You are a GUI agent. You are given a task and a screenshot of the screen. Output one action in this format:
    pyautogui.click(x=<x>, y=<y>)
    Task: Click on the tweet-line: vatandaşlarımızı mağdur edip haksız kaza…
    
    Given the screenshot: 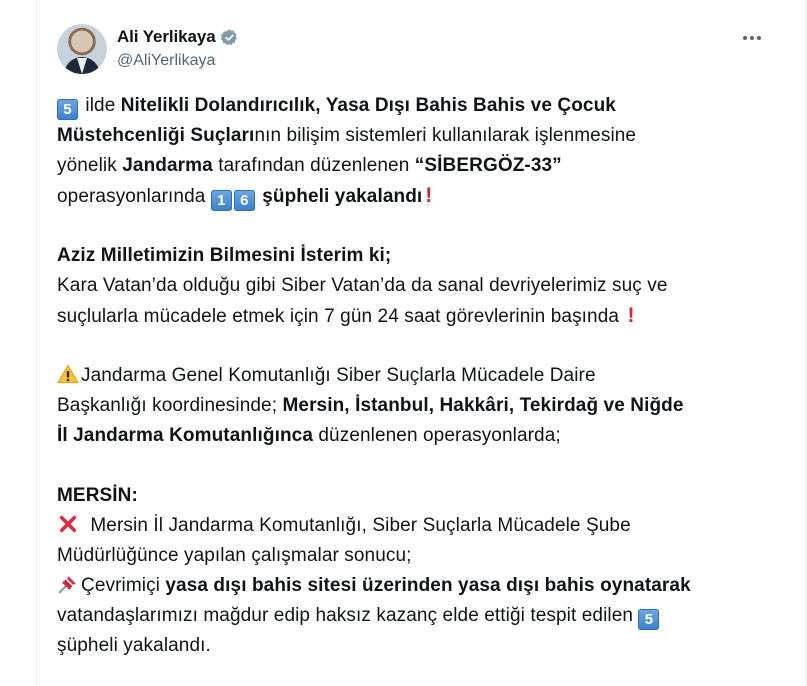 What is the action you would take?
    pyautogui.click(x=412, y=616)
    